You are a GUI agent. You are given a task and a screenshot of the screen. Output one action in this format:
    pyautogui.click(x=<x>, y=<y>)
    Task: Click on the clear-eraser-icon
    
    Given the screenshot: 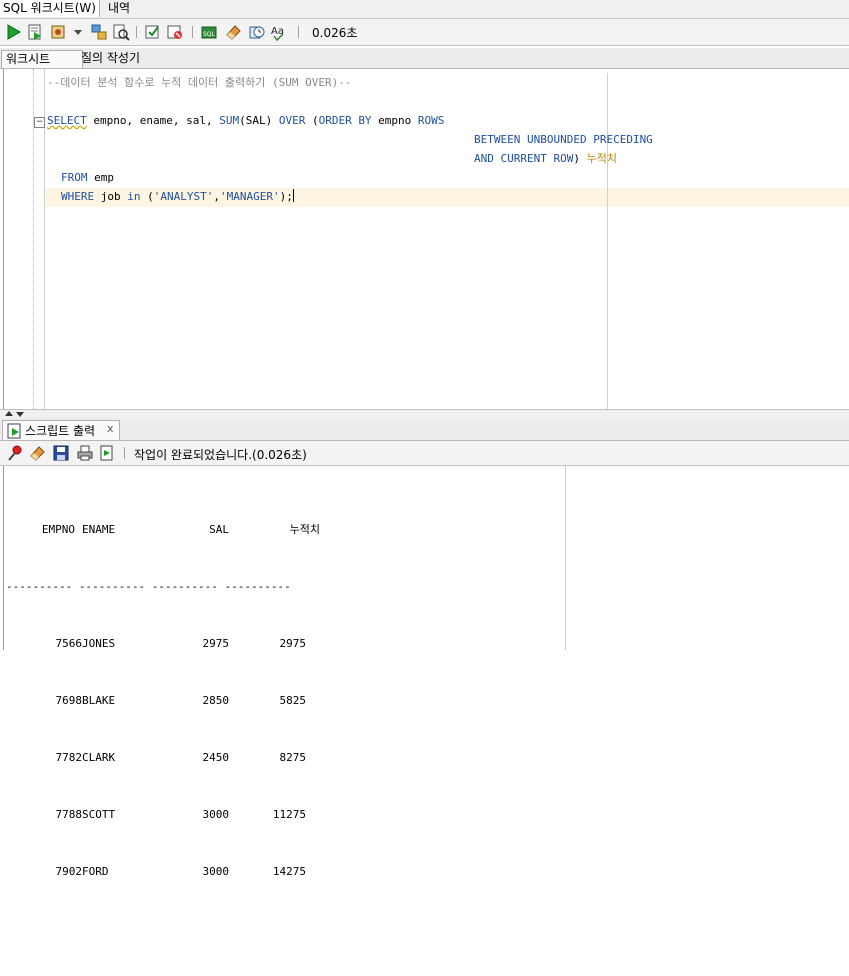 What is the action you would take?
    pyautogui.click(x=233, y=32)
    